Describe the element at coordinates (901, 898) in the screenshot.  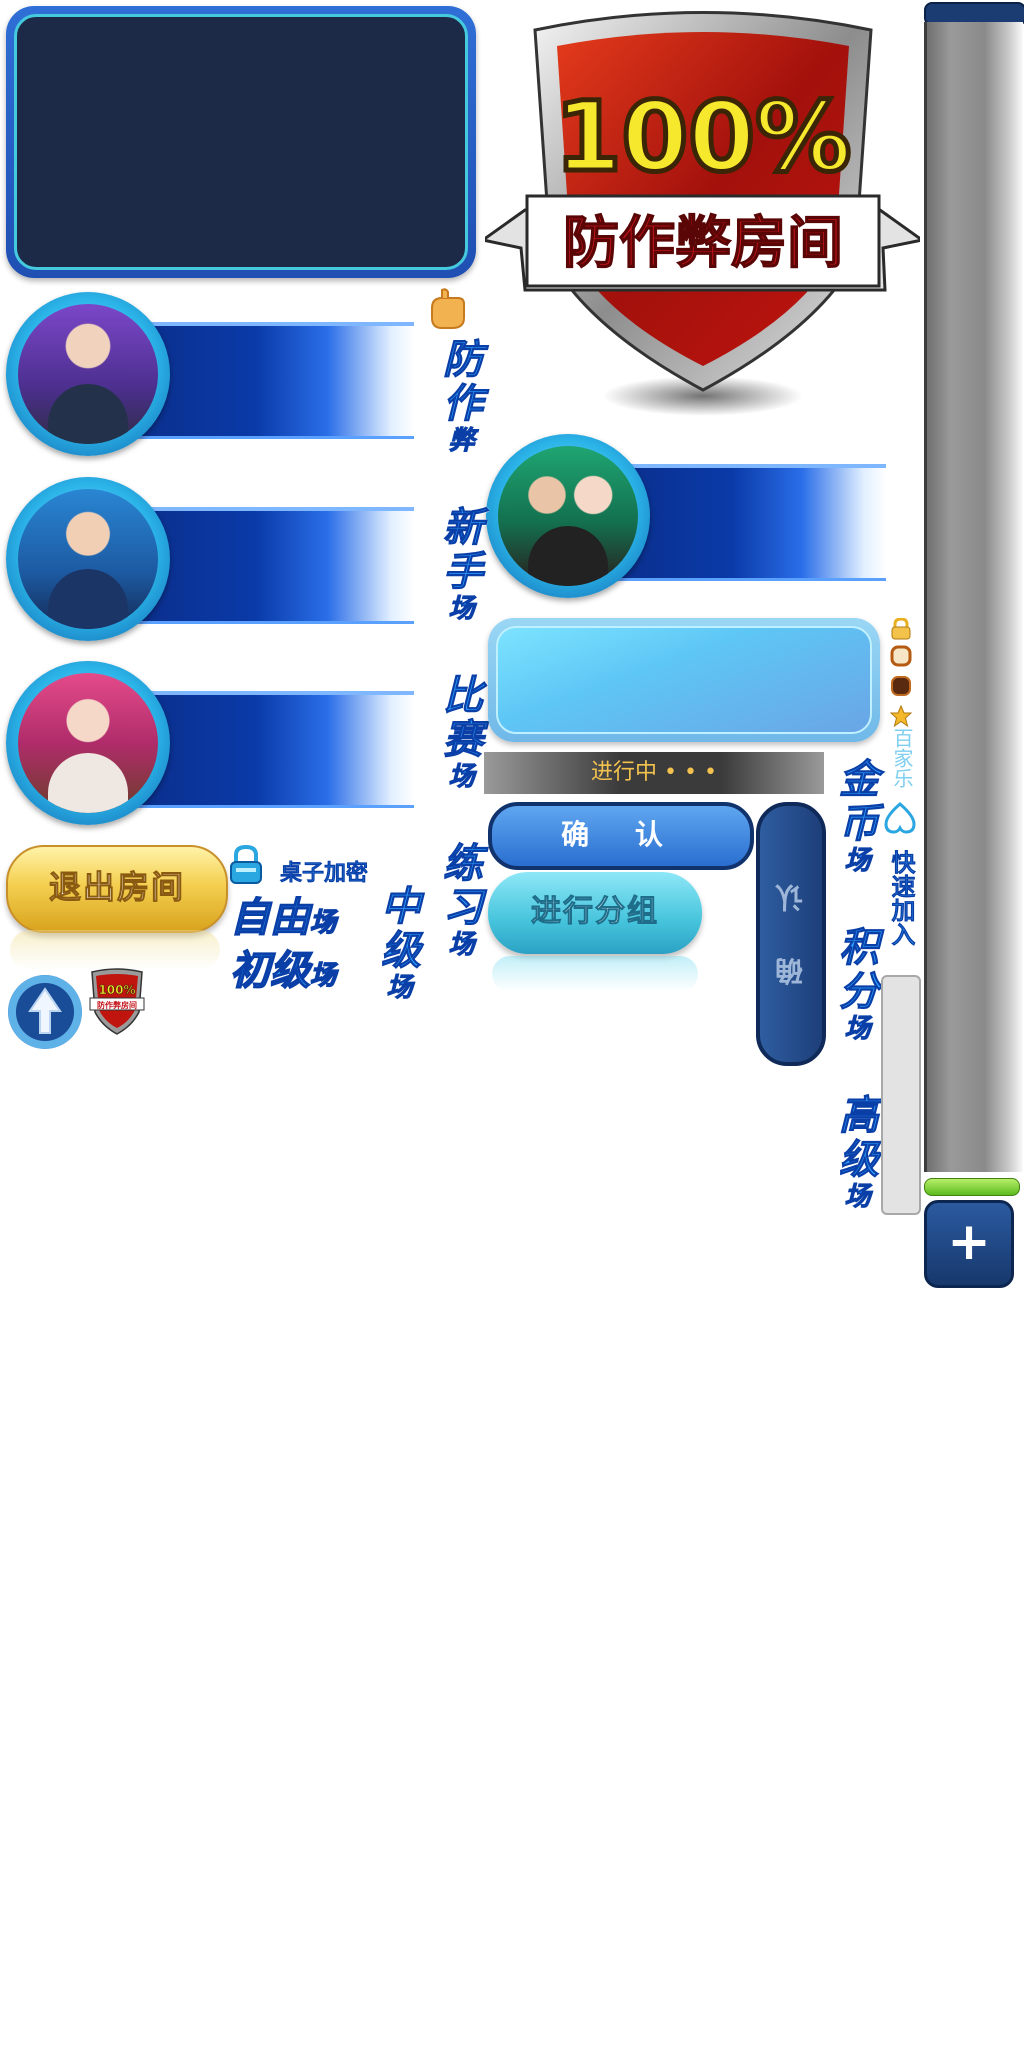
I see `quick-join-label: 快速加入` at that location.